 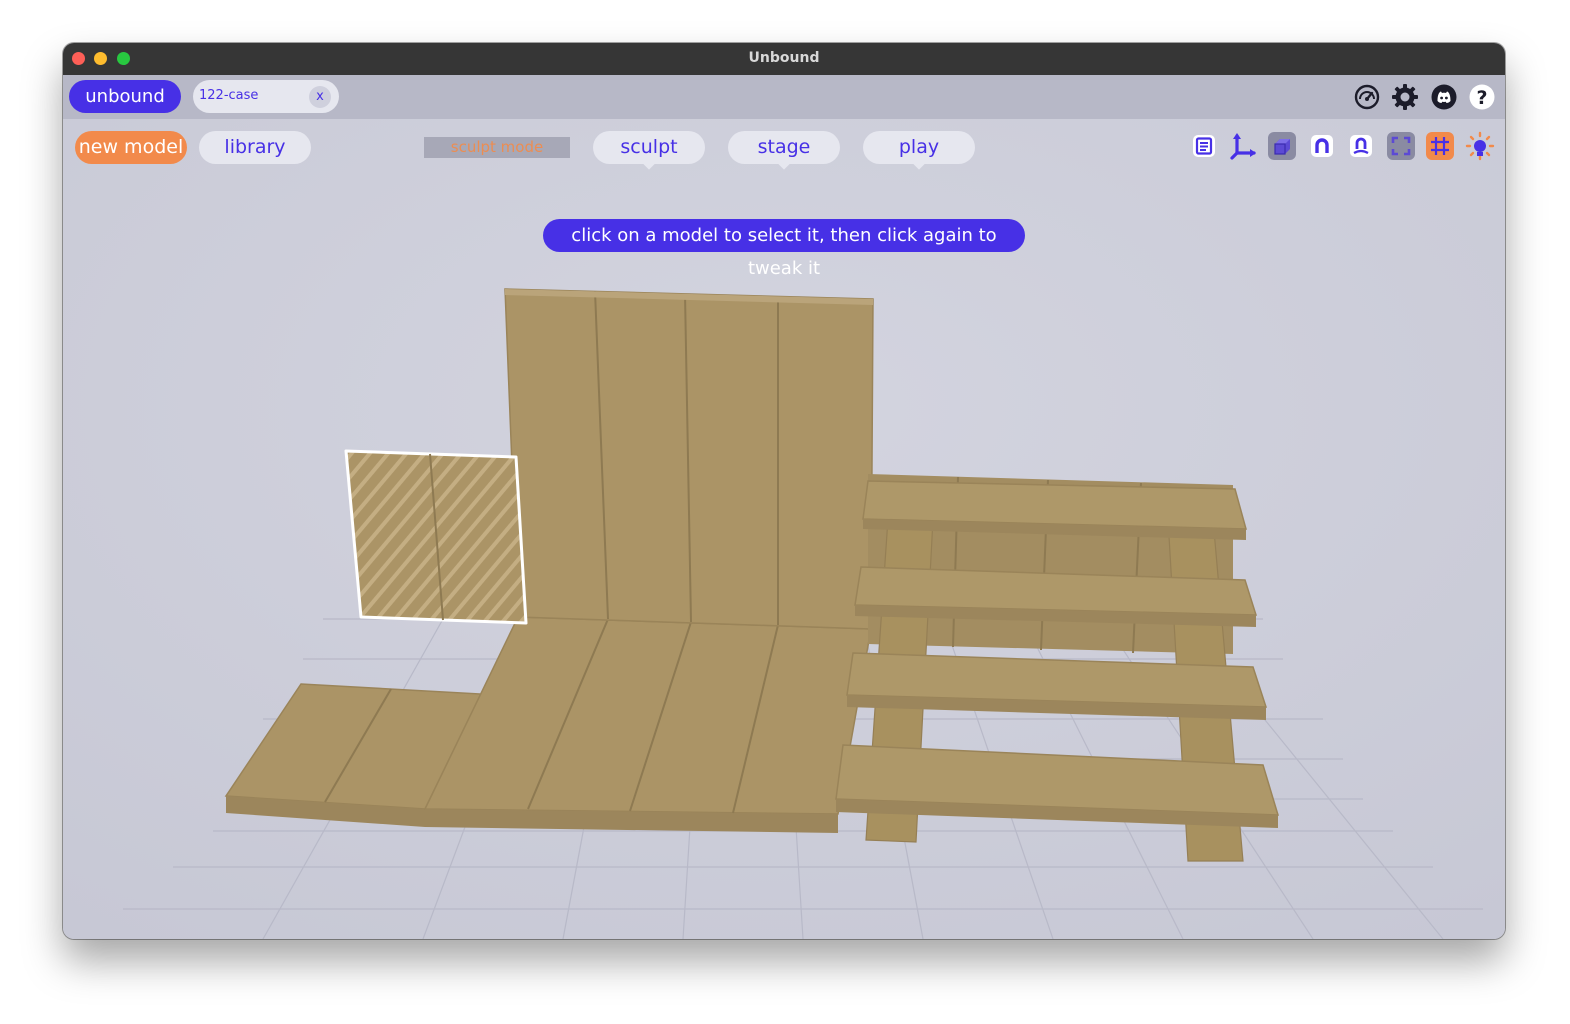 What do you see at coordinates (784, 97) in the screenshot?
I see `tab-bar: unbound 122-case x ?` at bounding box center [784, 97].